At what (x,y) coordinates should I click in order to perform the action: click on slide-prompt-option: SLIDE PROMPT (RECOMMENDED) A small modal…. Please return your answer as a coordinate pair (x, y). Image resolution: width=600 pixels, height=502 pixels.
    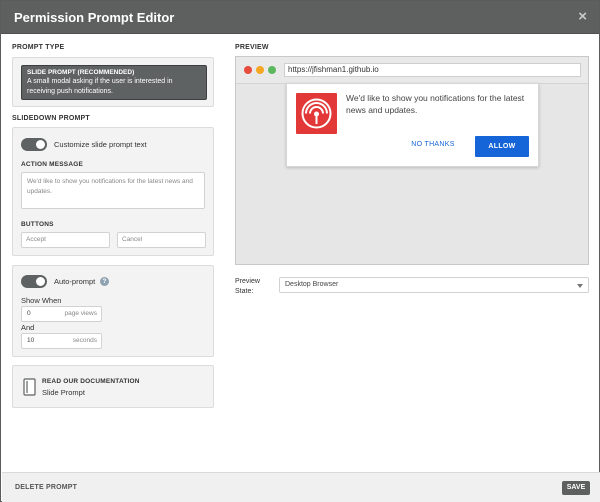
    Looking at the image, I should click on (114, 82).